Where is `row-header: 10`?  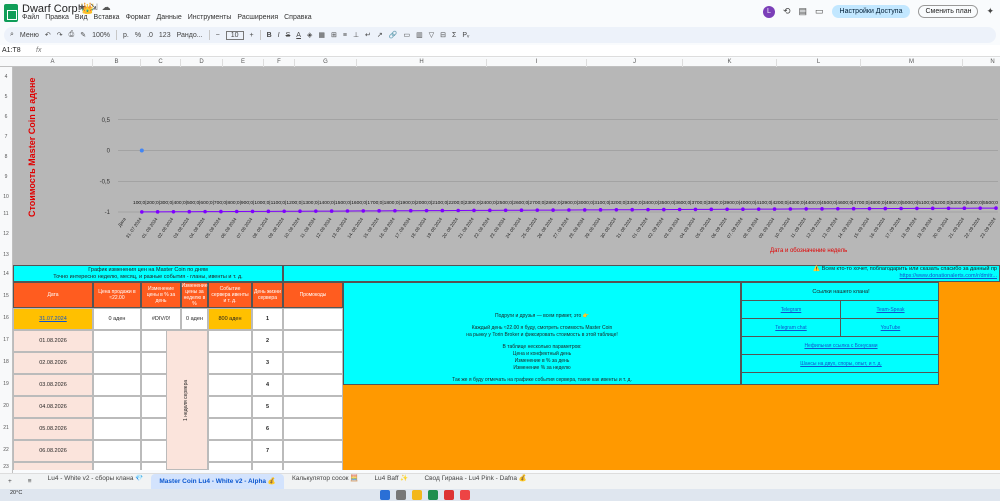 row-header: 10 is located at coordinates (6, 197).